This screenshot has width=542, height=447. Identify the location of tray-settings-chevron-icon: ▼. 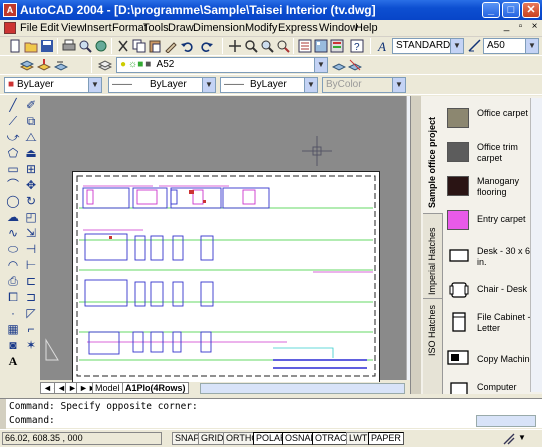
(522, 437).